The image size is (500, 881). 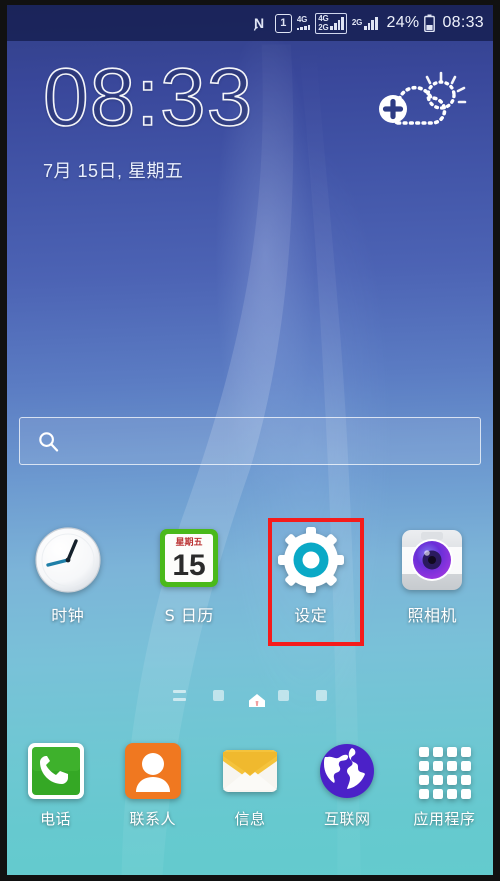 What do you see at coordinates (357, 22) in the screenshot?
I see `sim3-network-label: 2G` at bounding box center [357, 22].